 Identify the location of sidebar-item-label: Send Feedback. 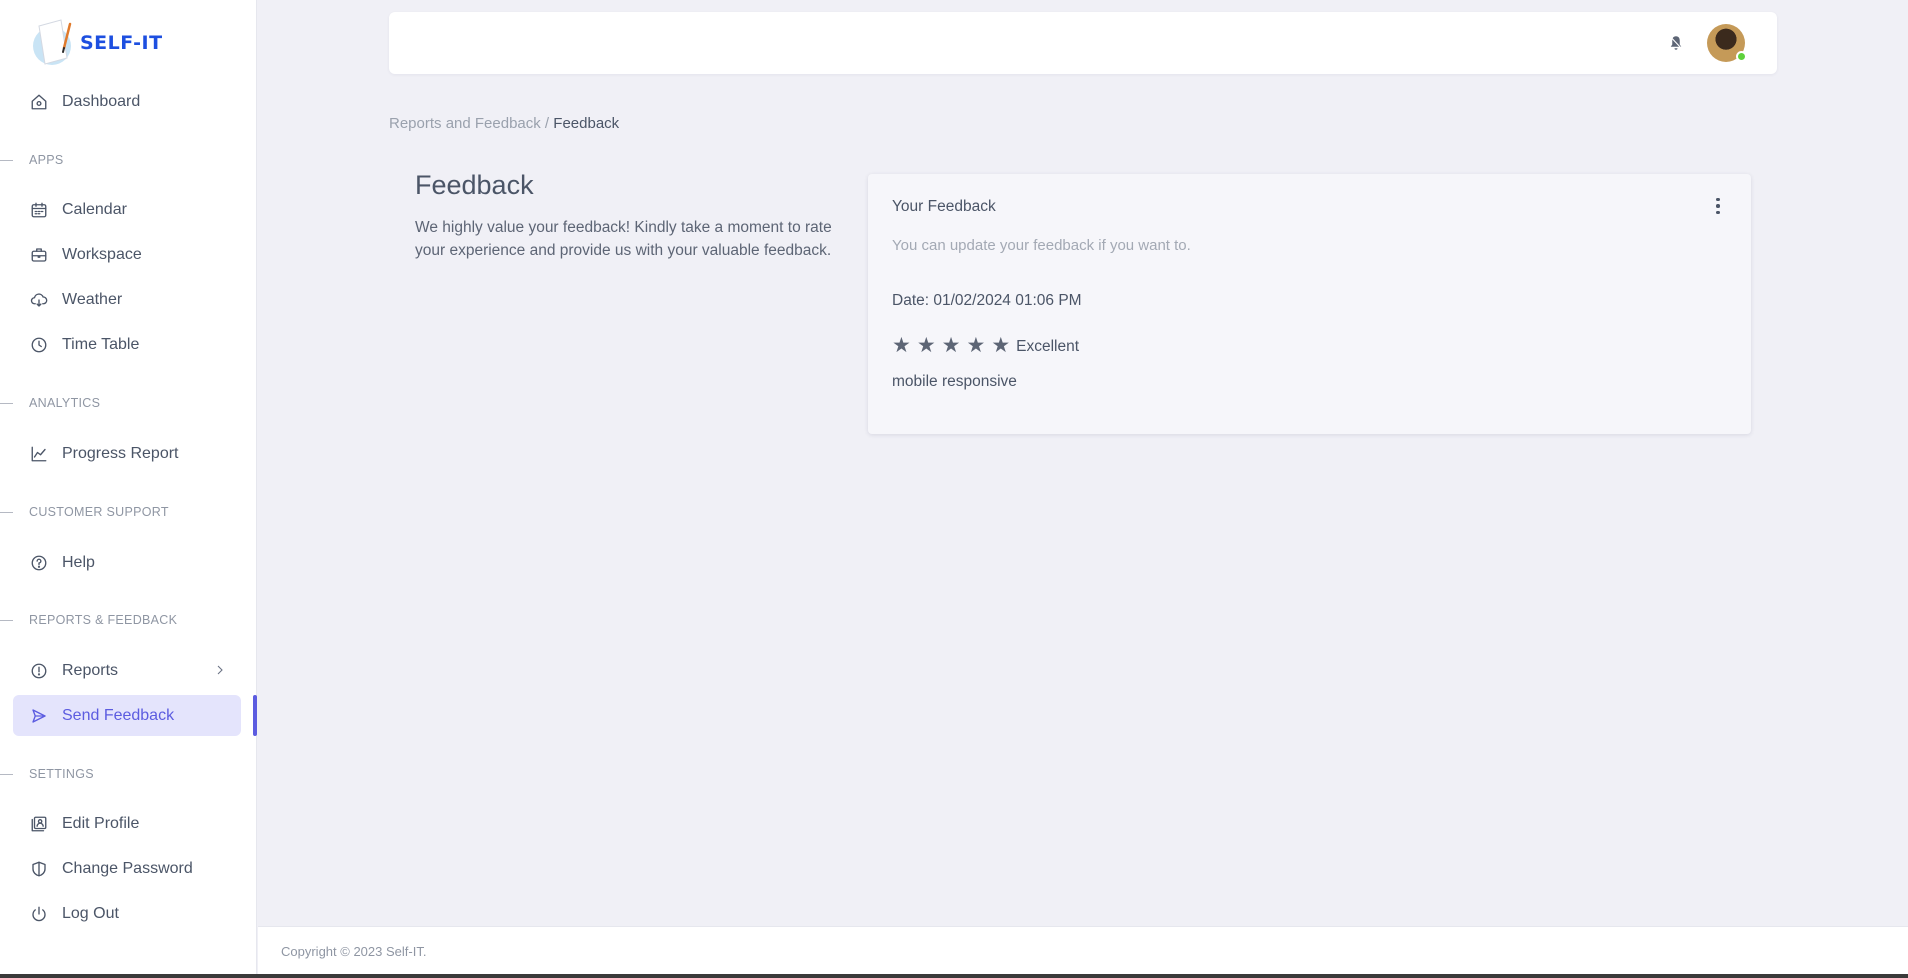
(118, 715).